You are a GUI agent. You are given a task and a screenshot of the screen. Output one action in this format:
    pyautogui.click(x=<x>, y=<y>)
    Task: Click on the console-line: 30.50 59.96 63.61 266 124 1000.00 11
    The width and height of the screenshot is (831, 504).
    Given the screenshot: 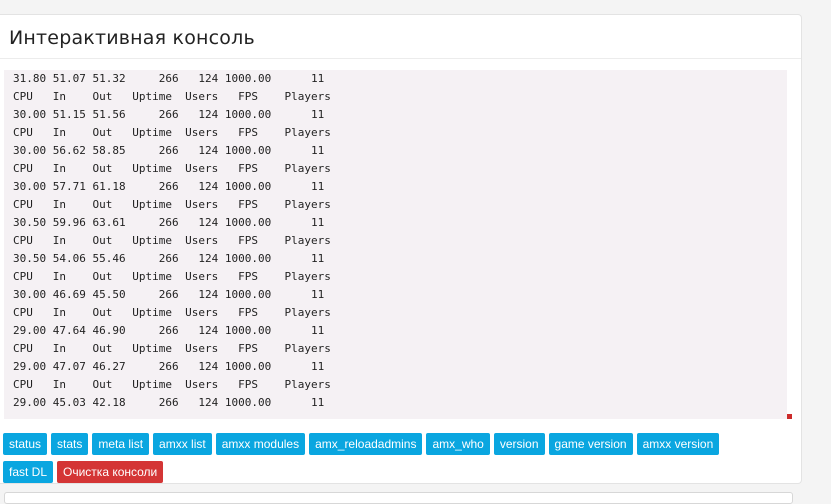 What is the action you would take?
    pyautogui.click(x=169, y=222)
    